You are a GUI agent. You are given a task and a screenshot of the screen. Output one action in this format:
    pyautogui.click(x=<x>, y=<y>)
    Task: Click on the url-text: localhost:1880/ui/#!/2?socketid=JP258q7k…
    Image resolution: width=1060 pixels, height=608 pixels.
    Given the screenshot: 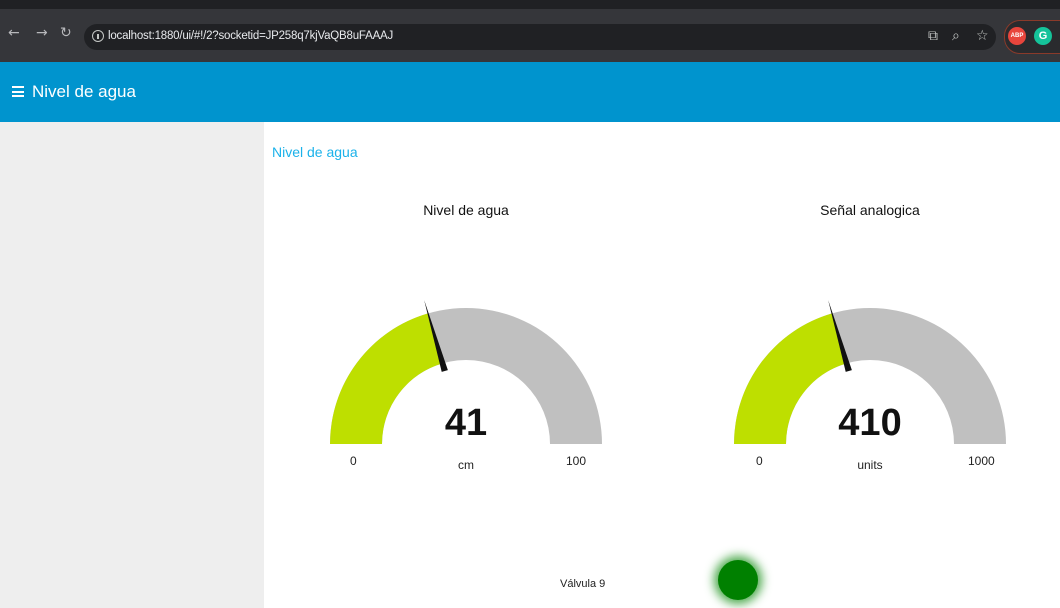 What is the action you would take?
    pyautogui.click(x=250, y=36)
    